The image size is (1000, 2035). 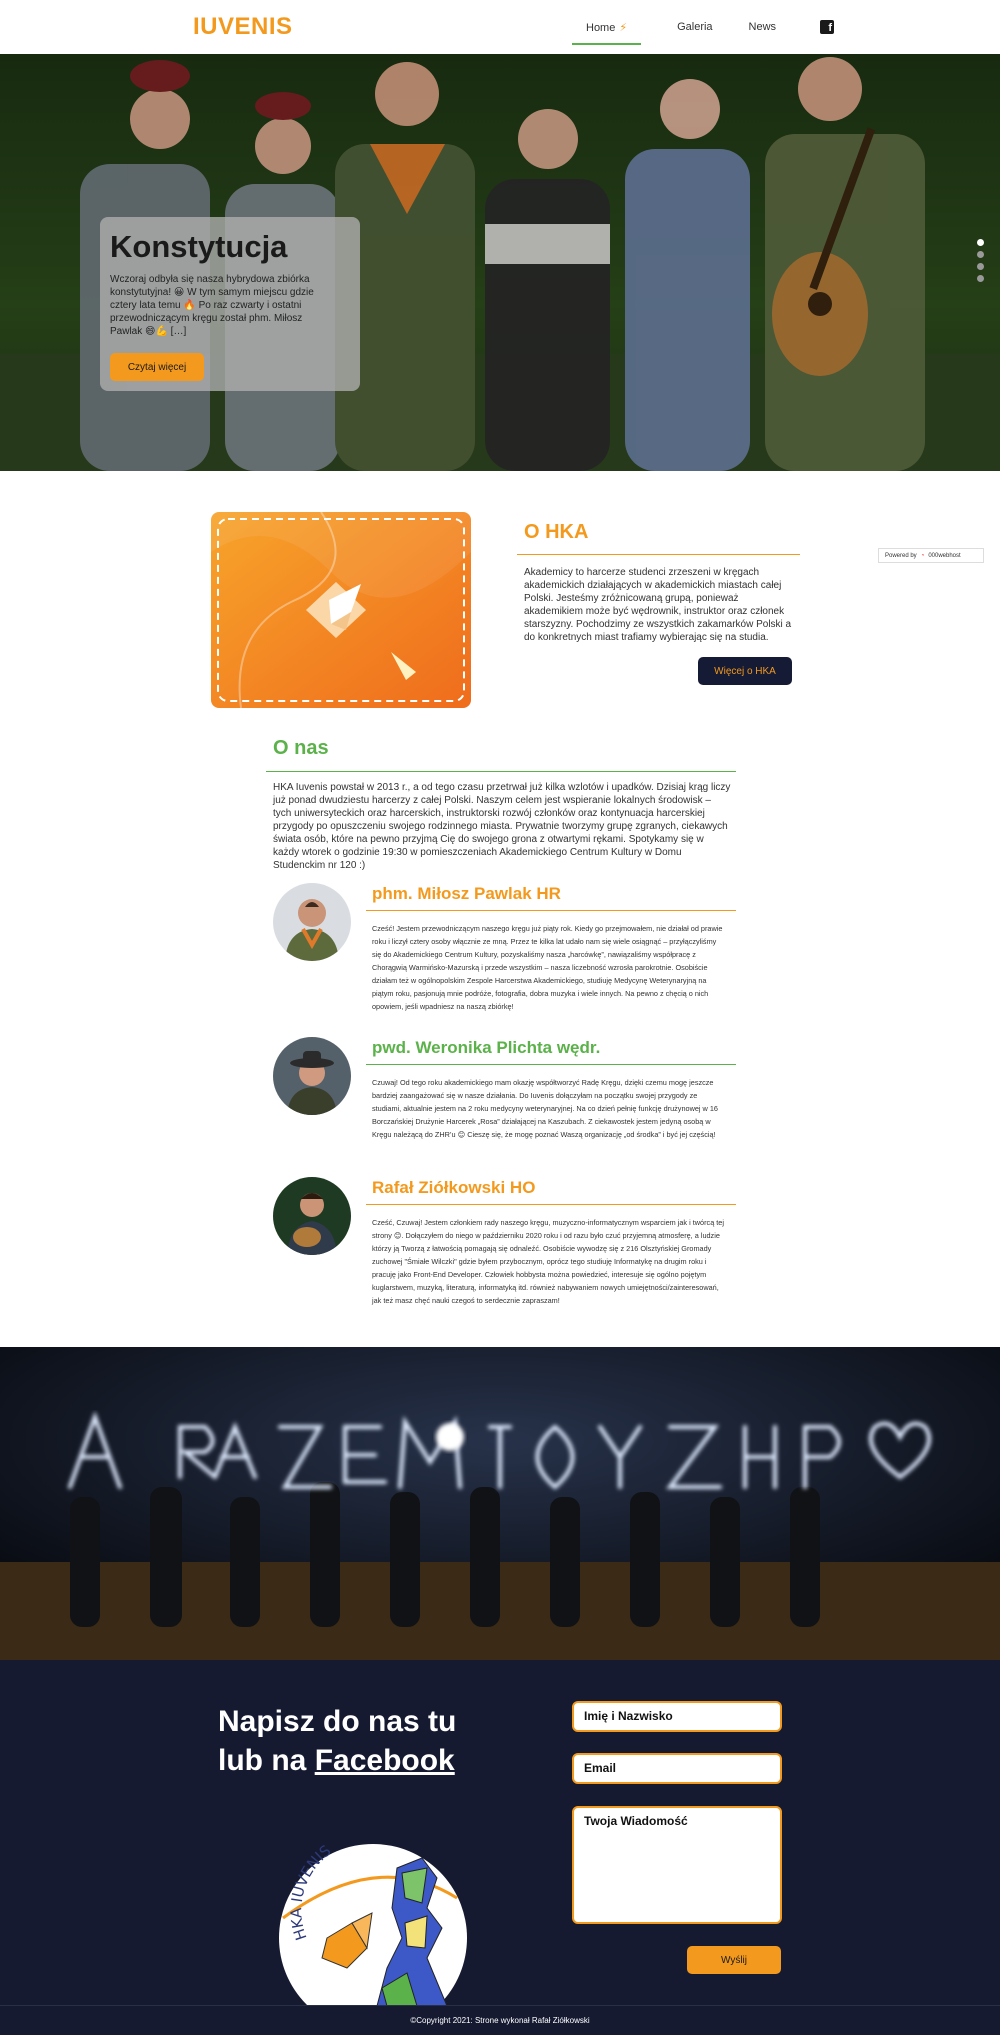 I want to click on facebook-icon: f, so click(x=827, y=27).